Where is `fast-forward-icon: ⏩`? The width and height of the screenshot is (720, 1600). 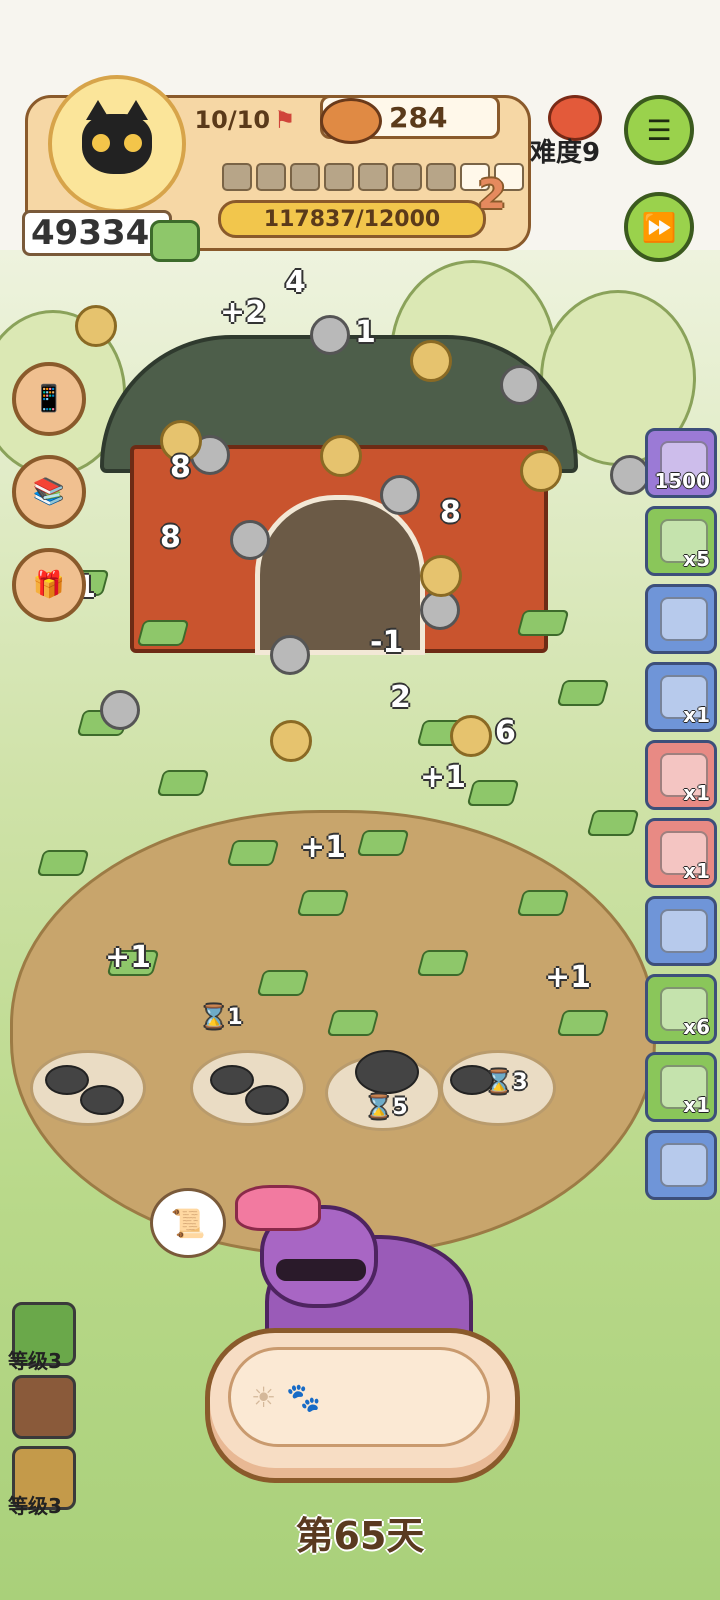
fast-forward-icon: ⏩ is located at coordinates (659, 227).